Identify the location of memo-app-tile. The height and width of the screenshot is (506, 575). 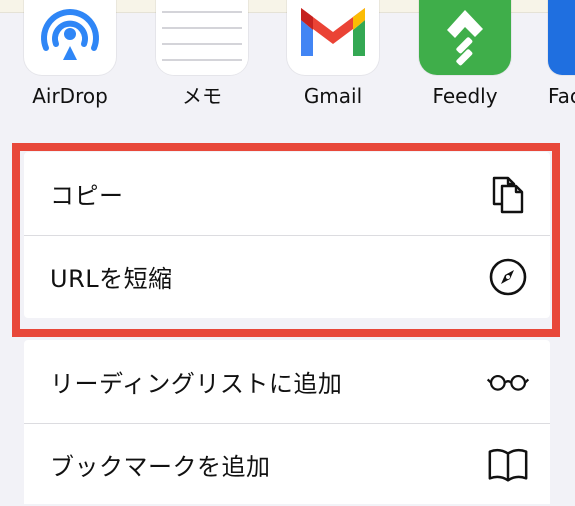
(202, 37).